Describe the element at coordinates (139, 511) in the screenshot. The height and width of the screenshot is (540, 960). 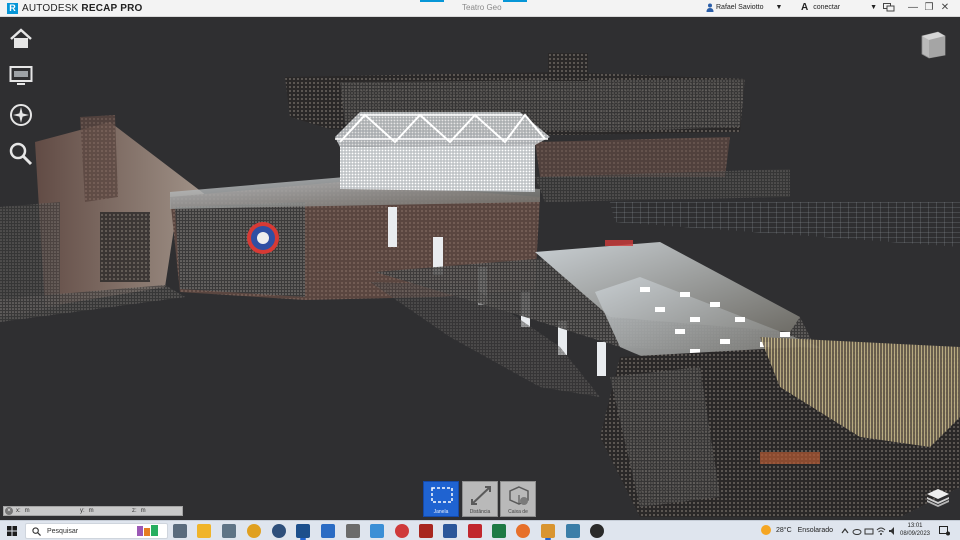
I see `coord-z: z: m` at that location.